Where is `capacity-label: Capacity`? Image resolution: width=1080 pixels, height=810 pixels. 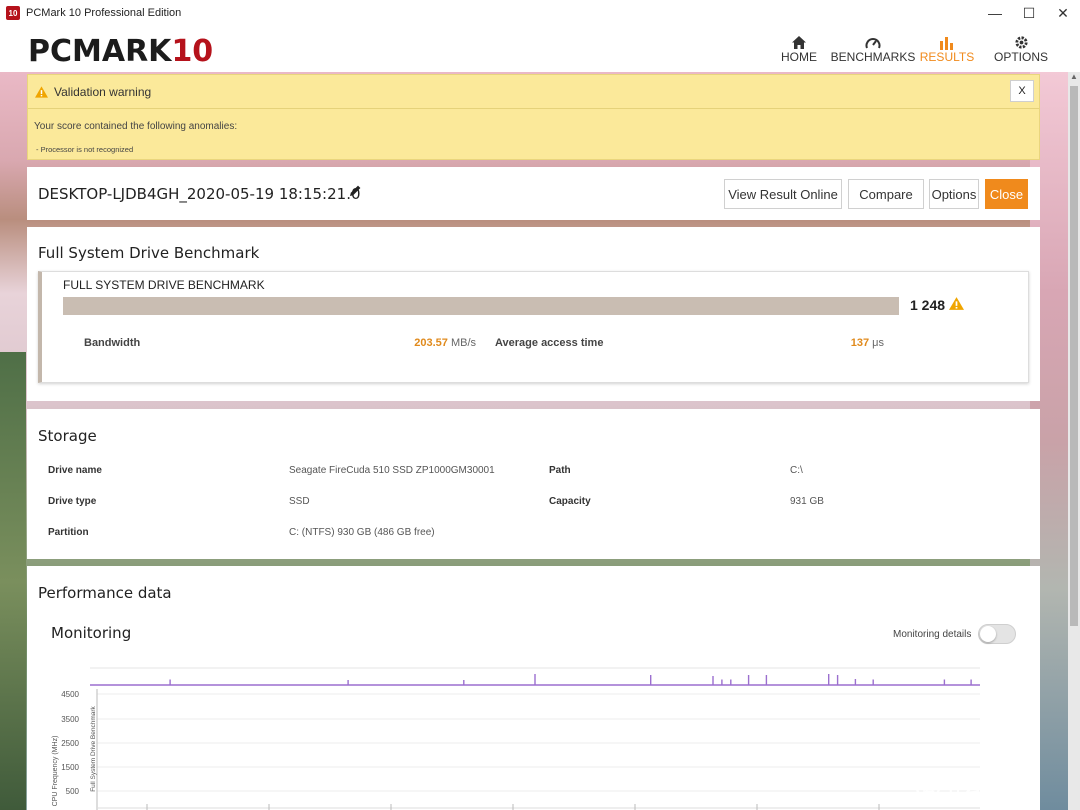
capacity-label: Capacity is located at coordinates (570, 501).